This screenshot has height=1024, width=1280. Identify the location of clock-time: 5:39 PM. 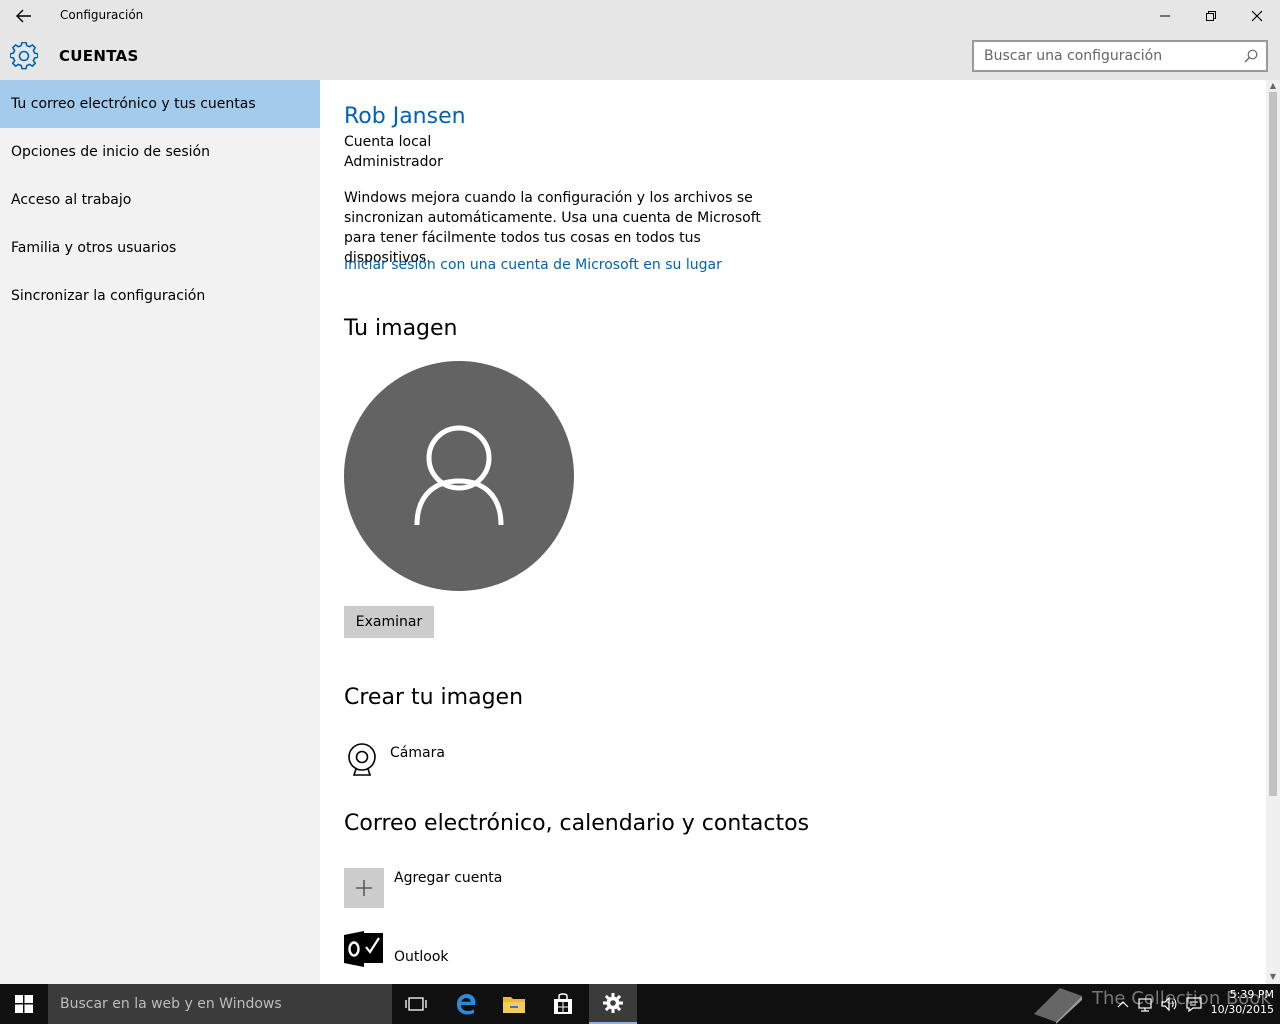
(1251, 994).